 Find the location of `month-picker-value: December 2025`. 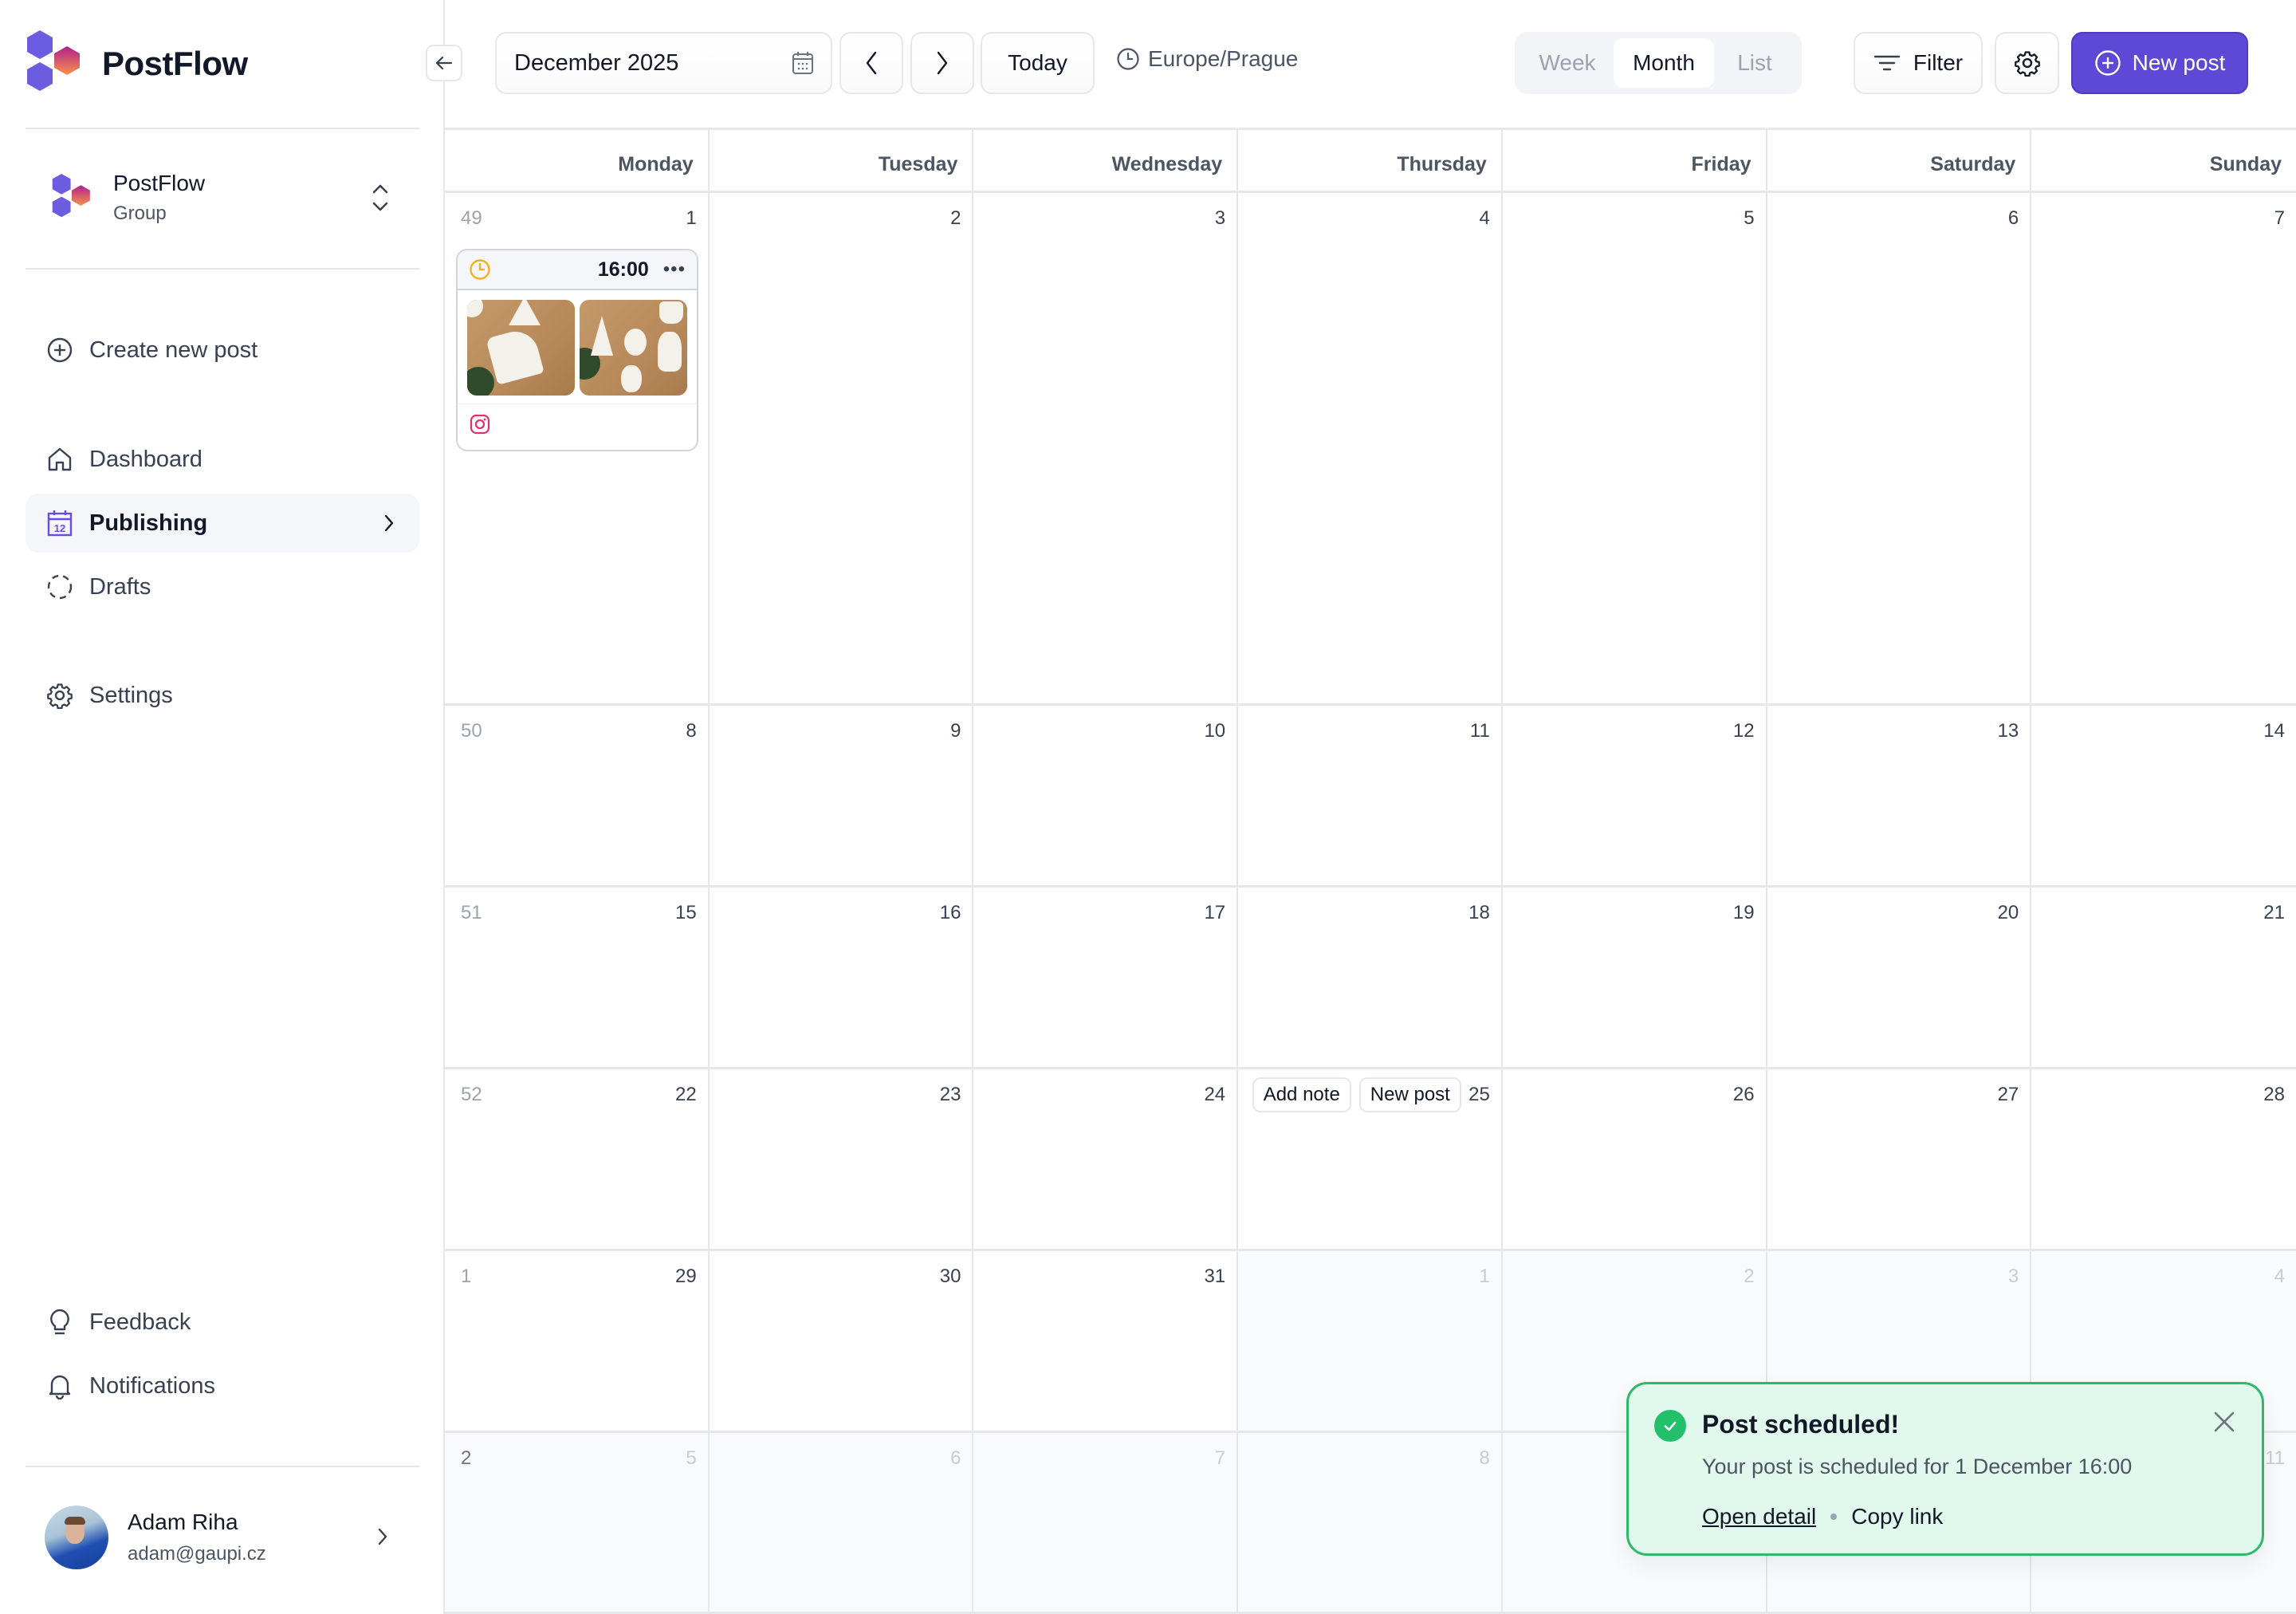

month-picker-value: December 2025 is located at coordinates (596, 62).